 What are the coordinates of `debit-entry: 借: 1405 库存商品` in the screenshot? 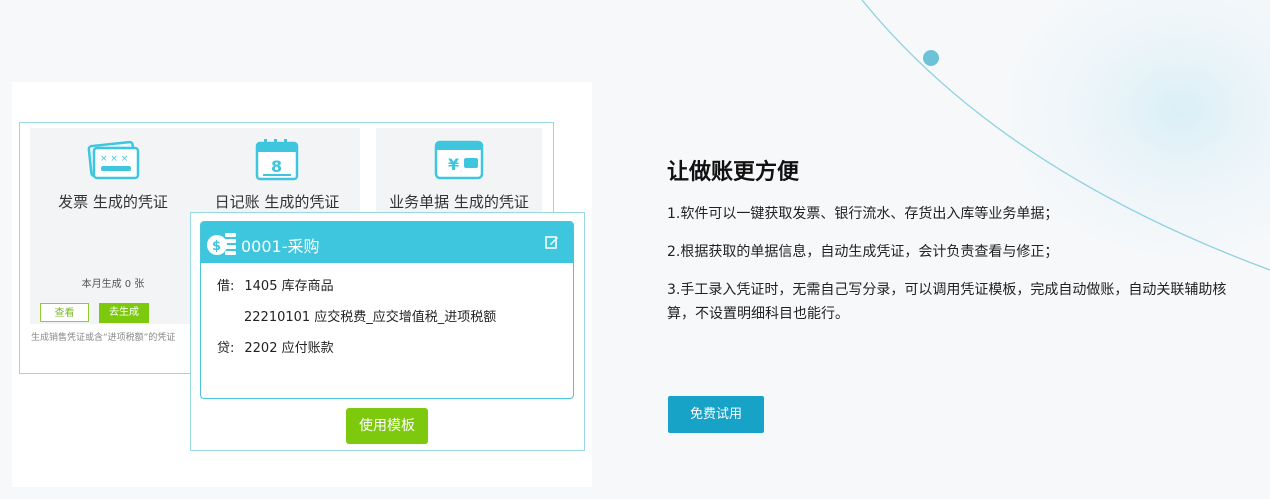 It's located at (275, 284).